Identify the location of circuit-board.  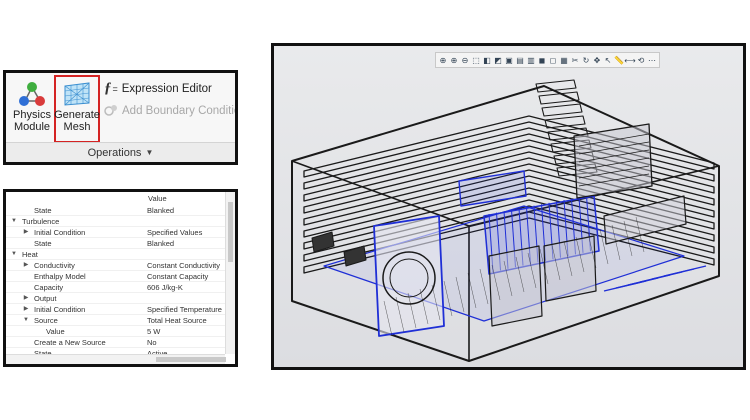
(492, 188).